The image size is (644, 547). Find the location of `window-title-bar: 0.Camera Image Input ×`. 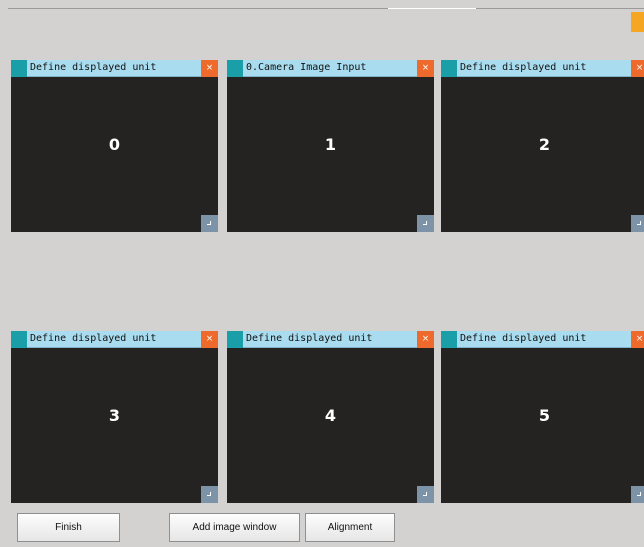

window-title-bar: 0.Camera Image Input × is located at coordinates (330, 68).